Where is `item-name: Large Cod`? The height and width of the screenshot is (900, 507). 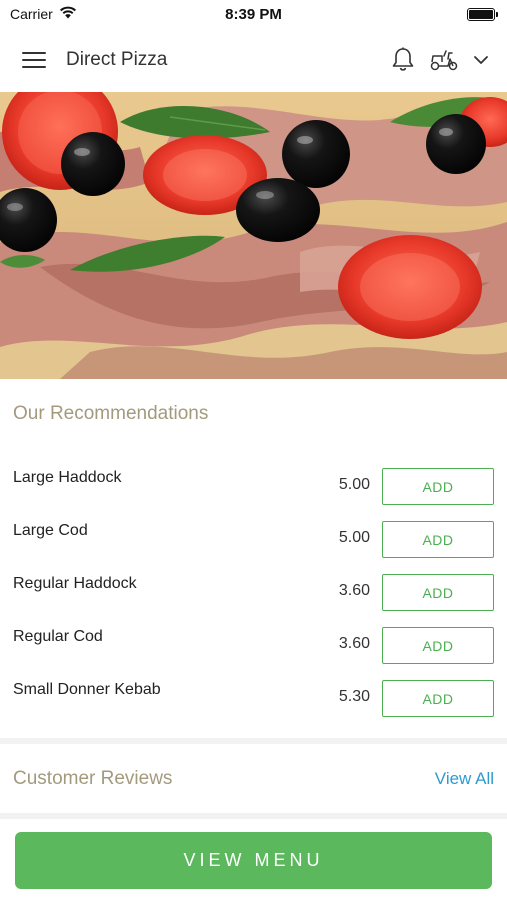 item-name: Large Cod is located at coordinates (50, 530).